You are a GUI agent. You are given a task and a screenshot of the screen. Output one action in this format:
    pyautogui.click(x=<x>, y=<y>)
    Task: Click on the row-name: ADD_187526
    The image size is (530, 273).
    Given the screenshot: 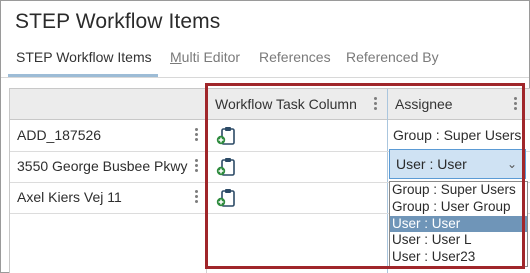 What is the action you would take?
    pyautogui.click(x=59, y=135)
    